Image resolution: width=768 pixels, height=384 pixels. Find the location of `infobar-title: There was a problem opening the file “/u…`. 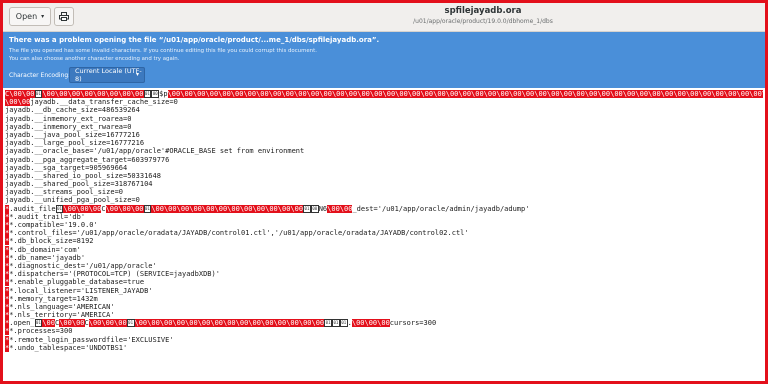

infobar-title: There was a problem opening the file “/u… is located at coordinates (194, 40).